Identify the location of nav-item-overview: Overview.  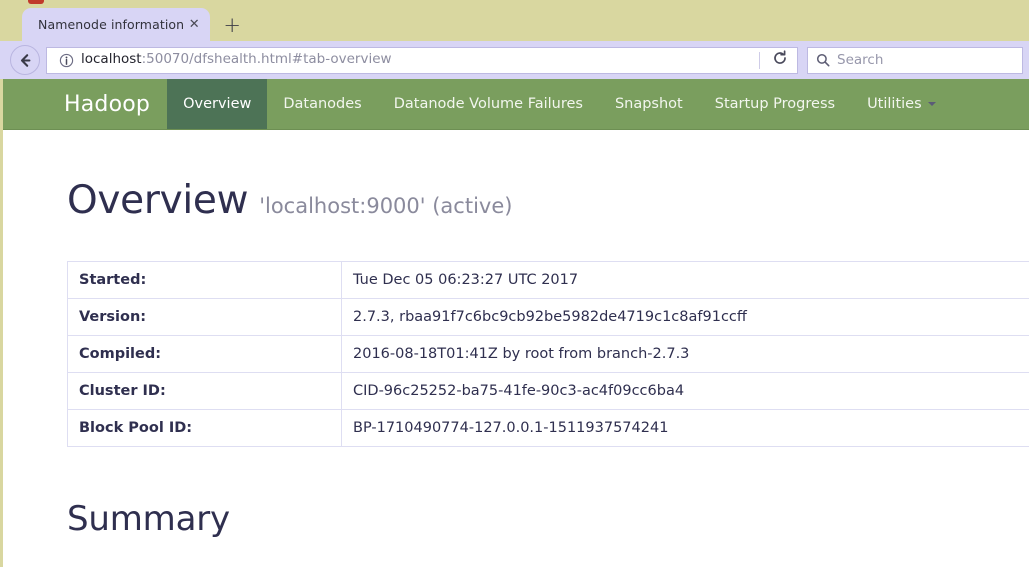
(217, 104).